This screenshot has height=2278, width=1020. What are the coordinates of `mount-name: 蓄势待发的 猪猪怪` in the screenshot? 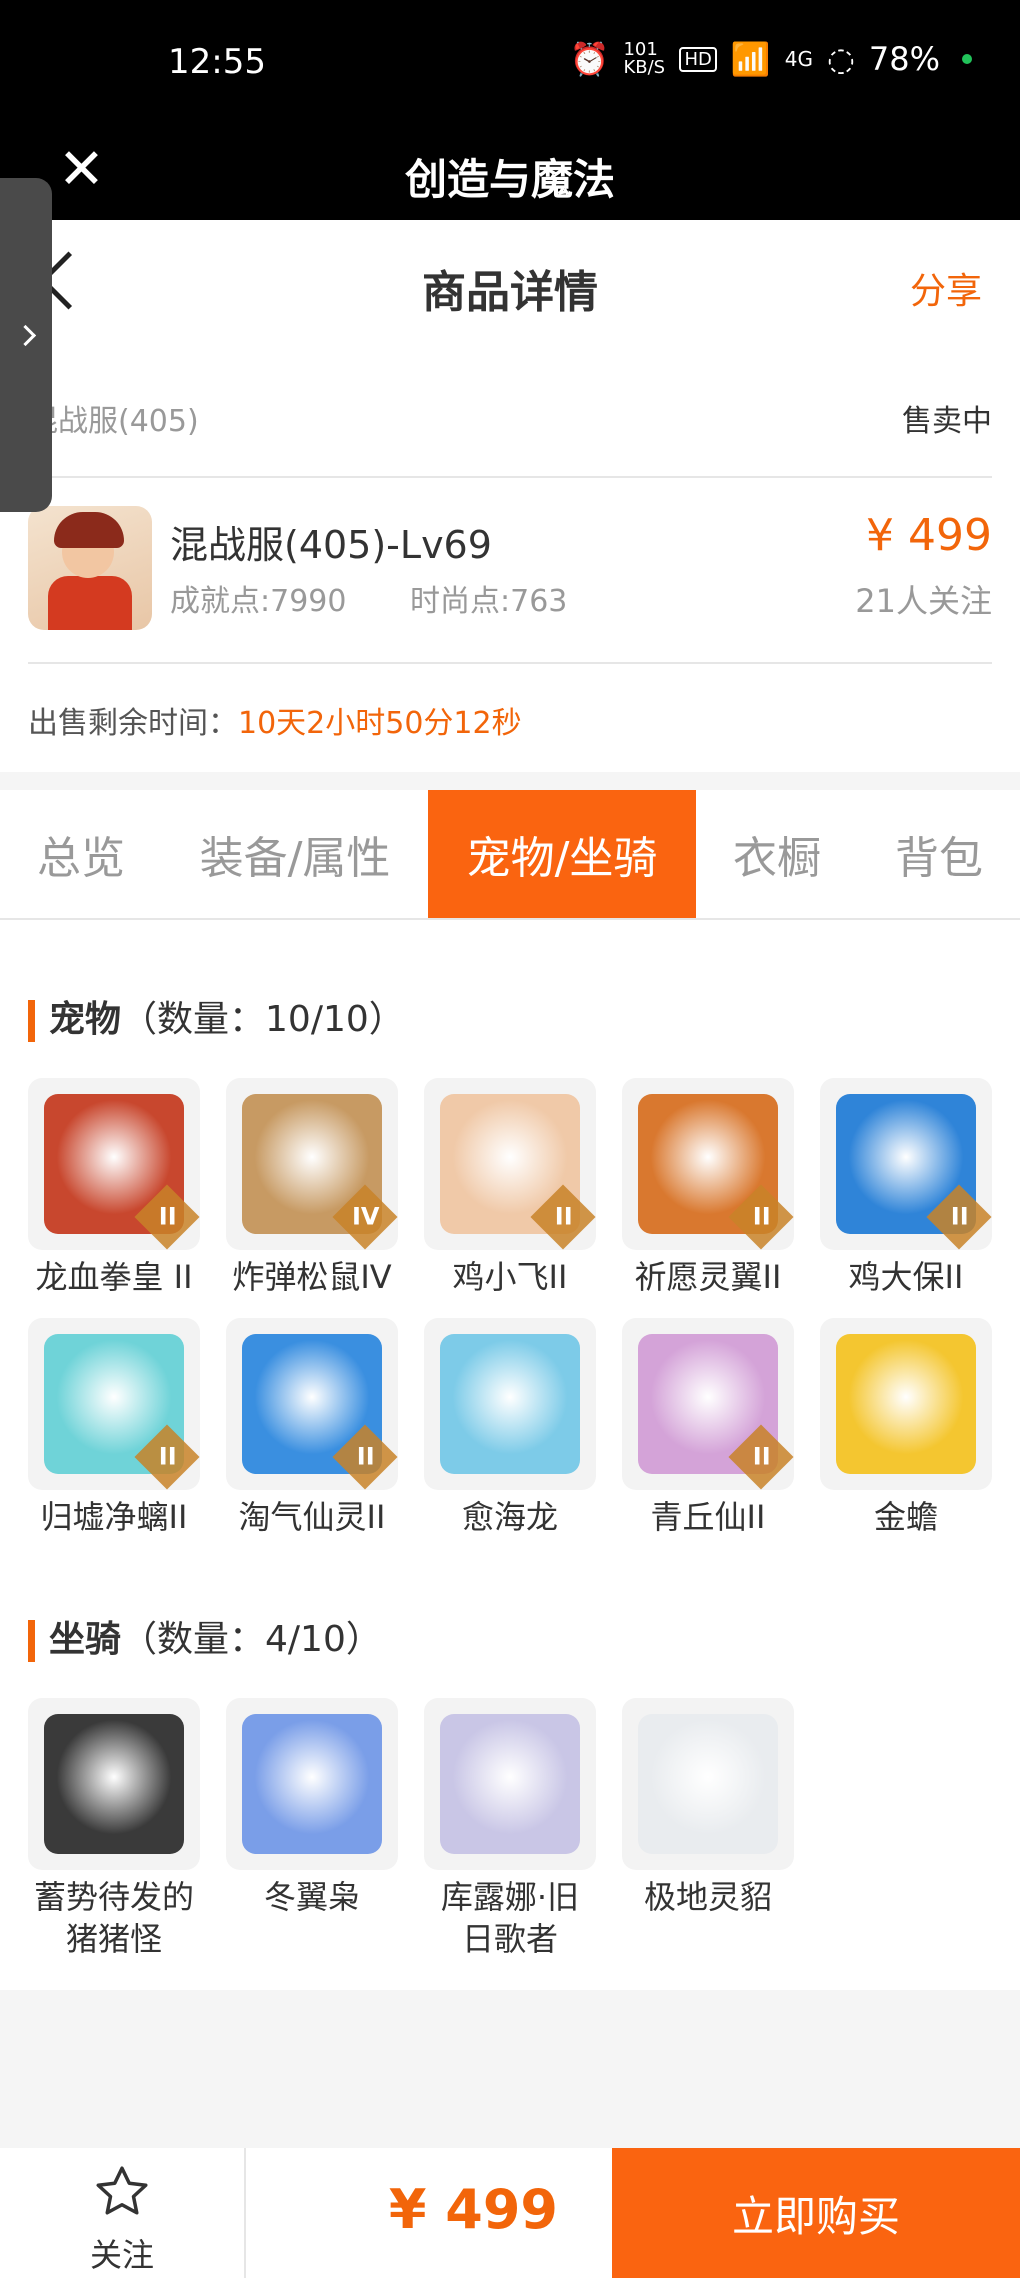 It's located at (113, 1918).